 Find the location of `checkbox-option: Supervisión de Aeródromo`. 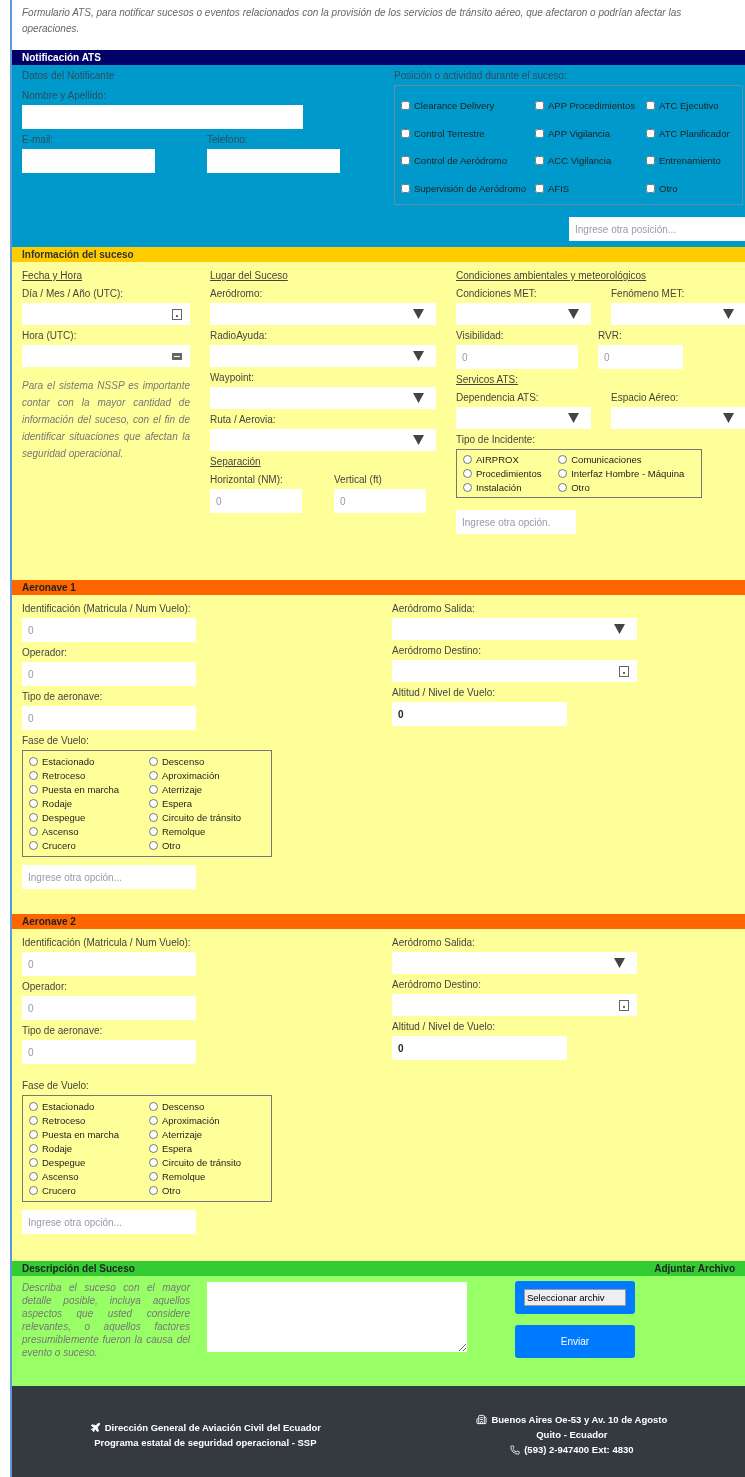

checkbox-option: Supervisión de Aeródromo is located at coordinates (465, 188).